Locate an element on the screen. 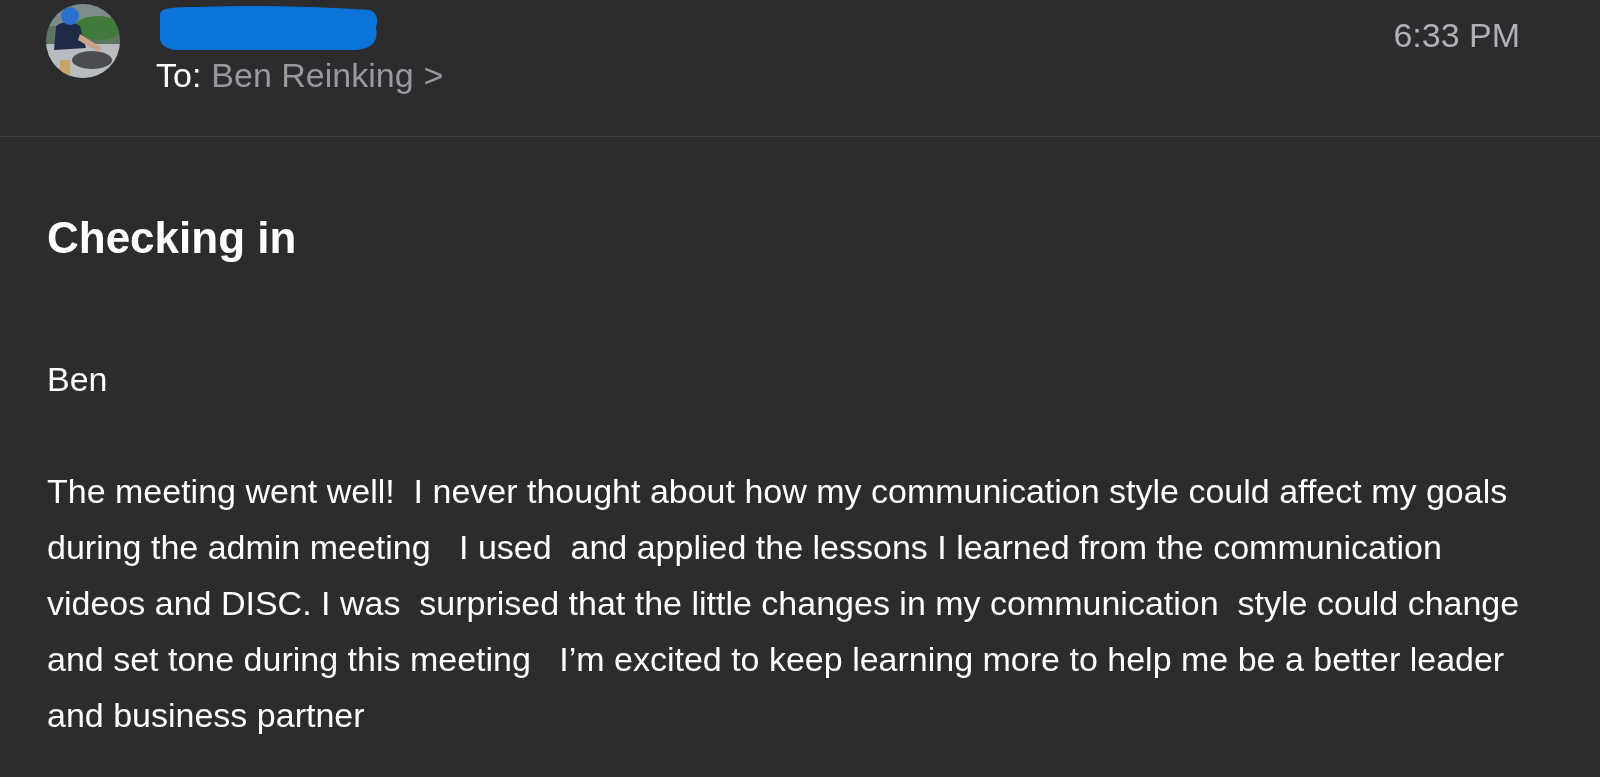 The image size is (1600, 777). email-subject: Checking in is located at coordinates (172, 238).